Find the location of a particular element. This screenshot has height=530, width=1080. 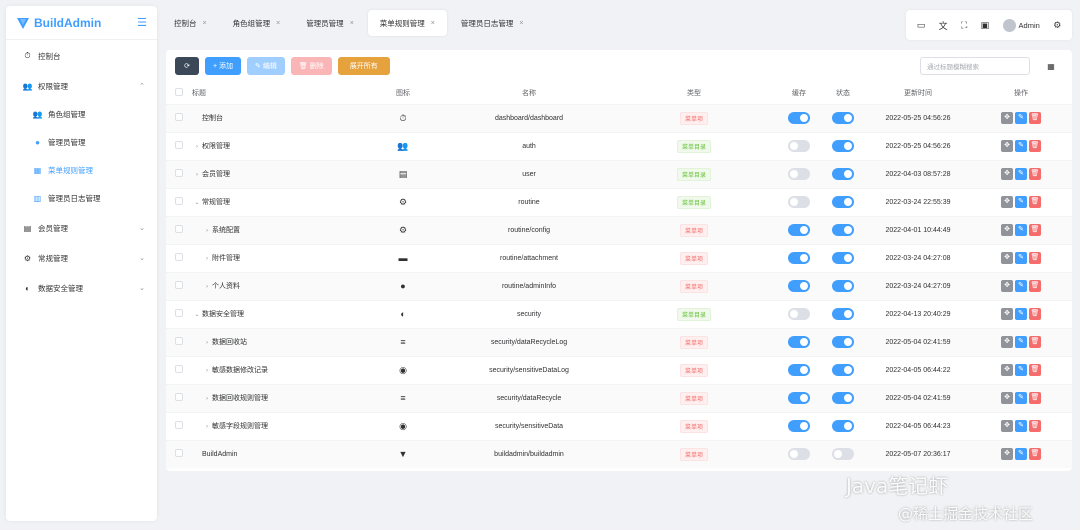

sidebar-item-2: ▤ 会员管理 ⌄ is located at coordinates (81, 228).